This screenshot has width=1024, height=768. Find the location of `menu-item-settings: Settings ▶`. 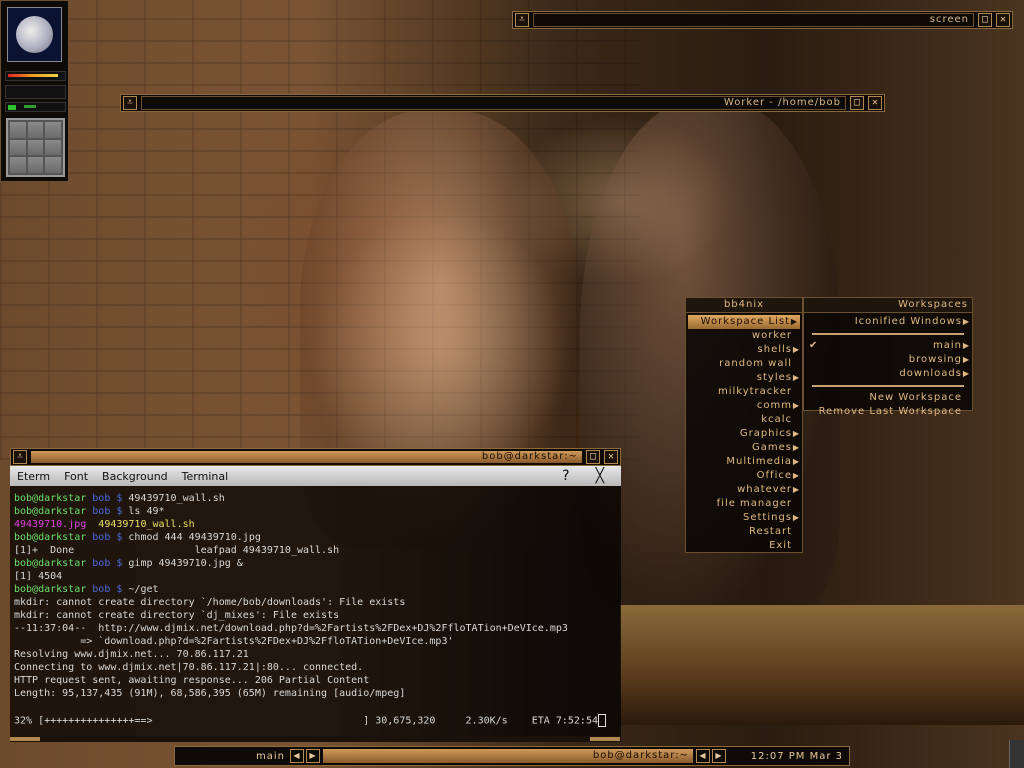

menu-item-settings: Settings ▶ is located at coordinates (744, 518).